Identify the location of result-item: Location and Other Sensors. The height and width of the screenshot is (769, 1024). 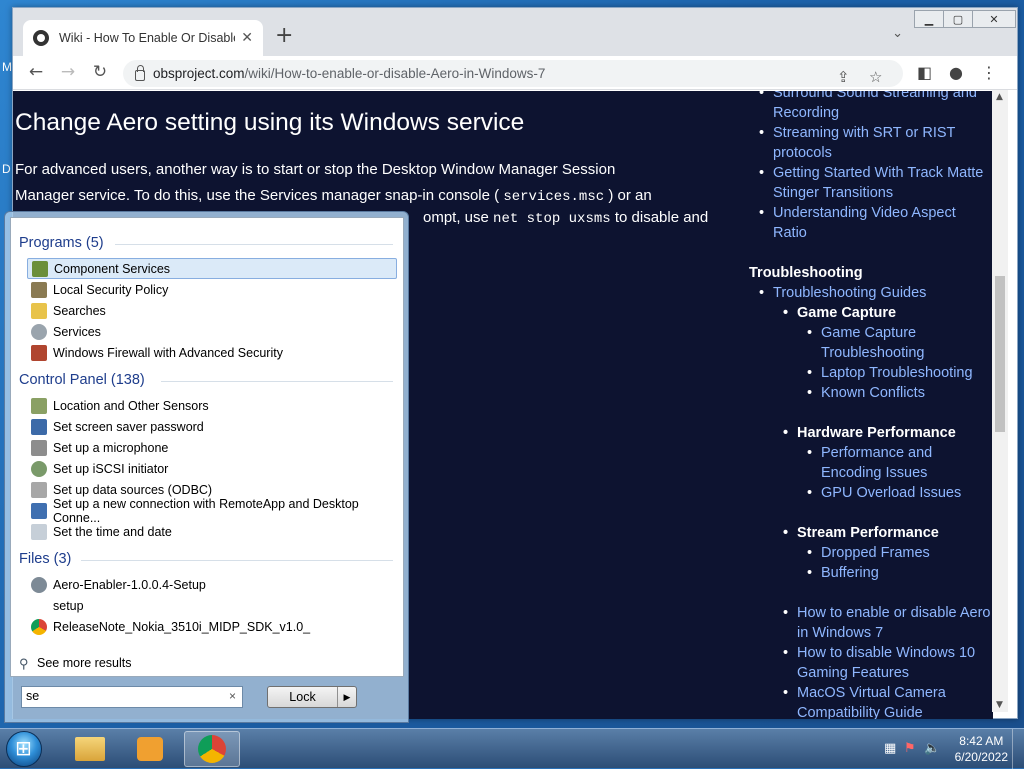
(212, 405).